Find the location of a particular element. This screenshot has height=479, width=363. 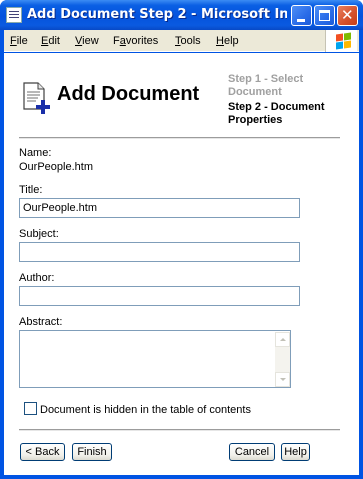

menu-file: File is located at coordinates (19, 41).